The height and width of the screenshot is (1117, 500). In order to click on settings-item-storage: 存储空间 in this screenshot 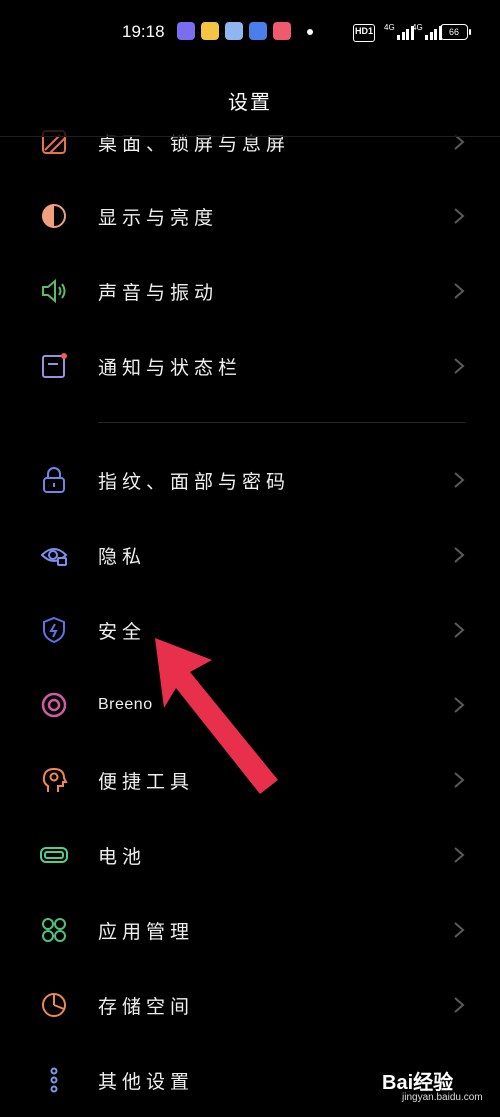, I will do `click(250, 1005)`.